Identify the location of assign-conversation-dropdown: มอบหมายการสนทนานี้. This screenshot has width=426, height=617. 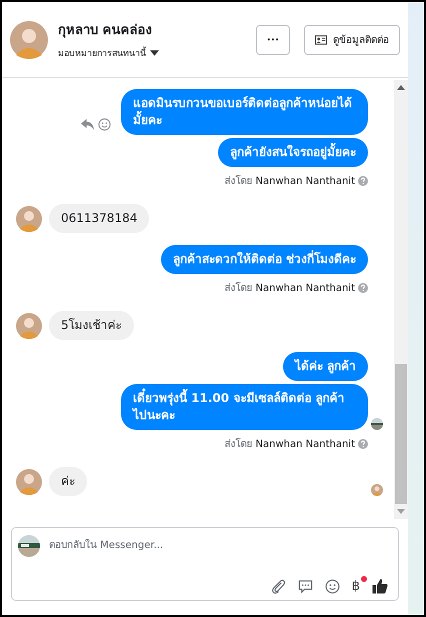
(152, 53).